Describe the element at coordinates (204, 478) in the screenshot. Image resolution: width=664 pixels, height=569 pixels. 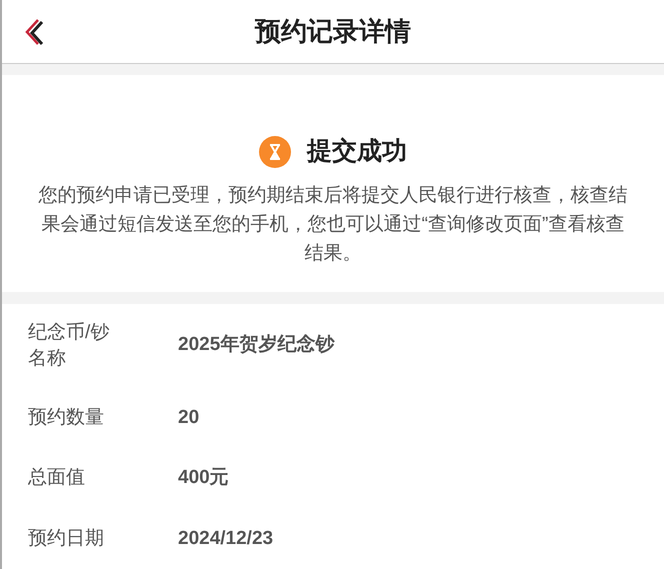
I see `field-value: 400元` at that location.